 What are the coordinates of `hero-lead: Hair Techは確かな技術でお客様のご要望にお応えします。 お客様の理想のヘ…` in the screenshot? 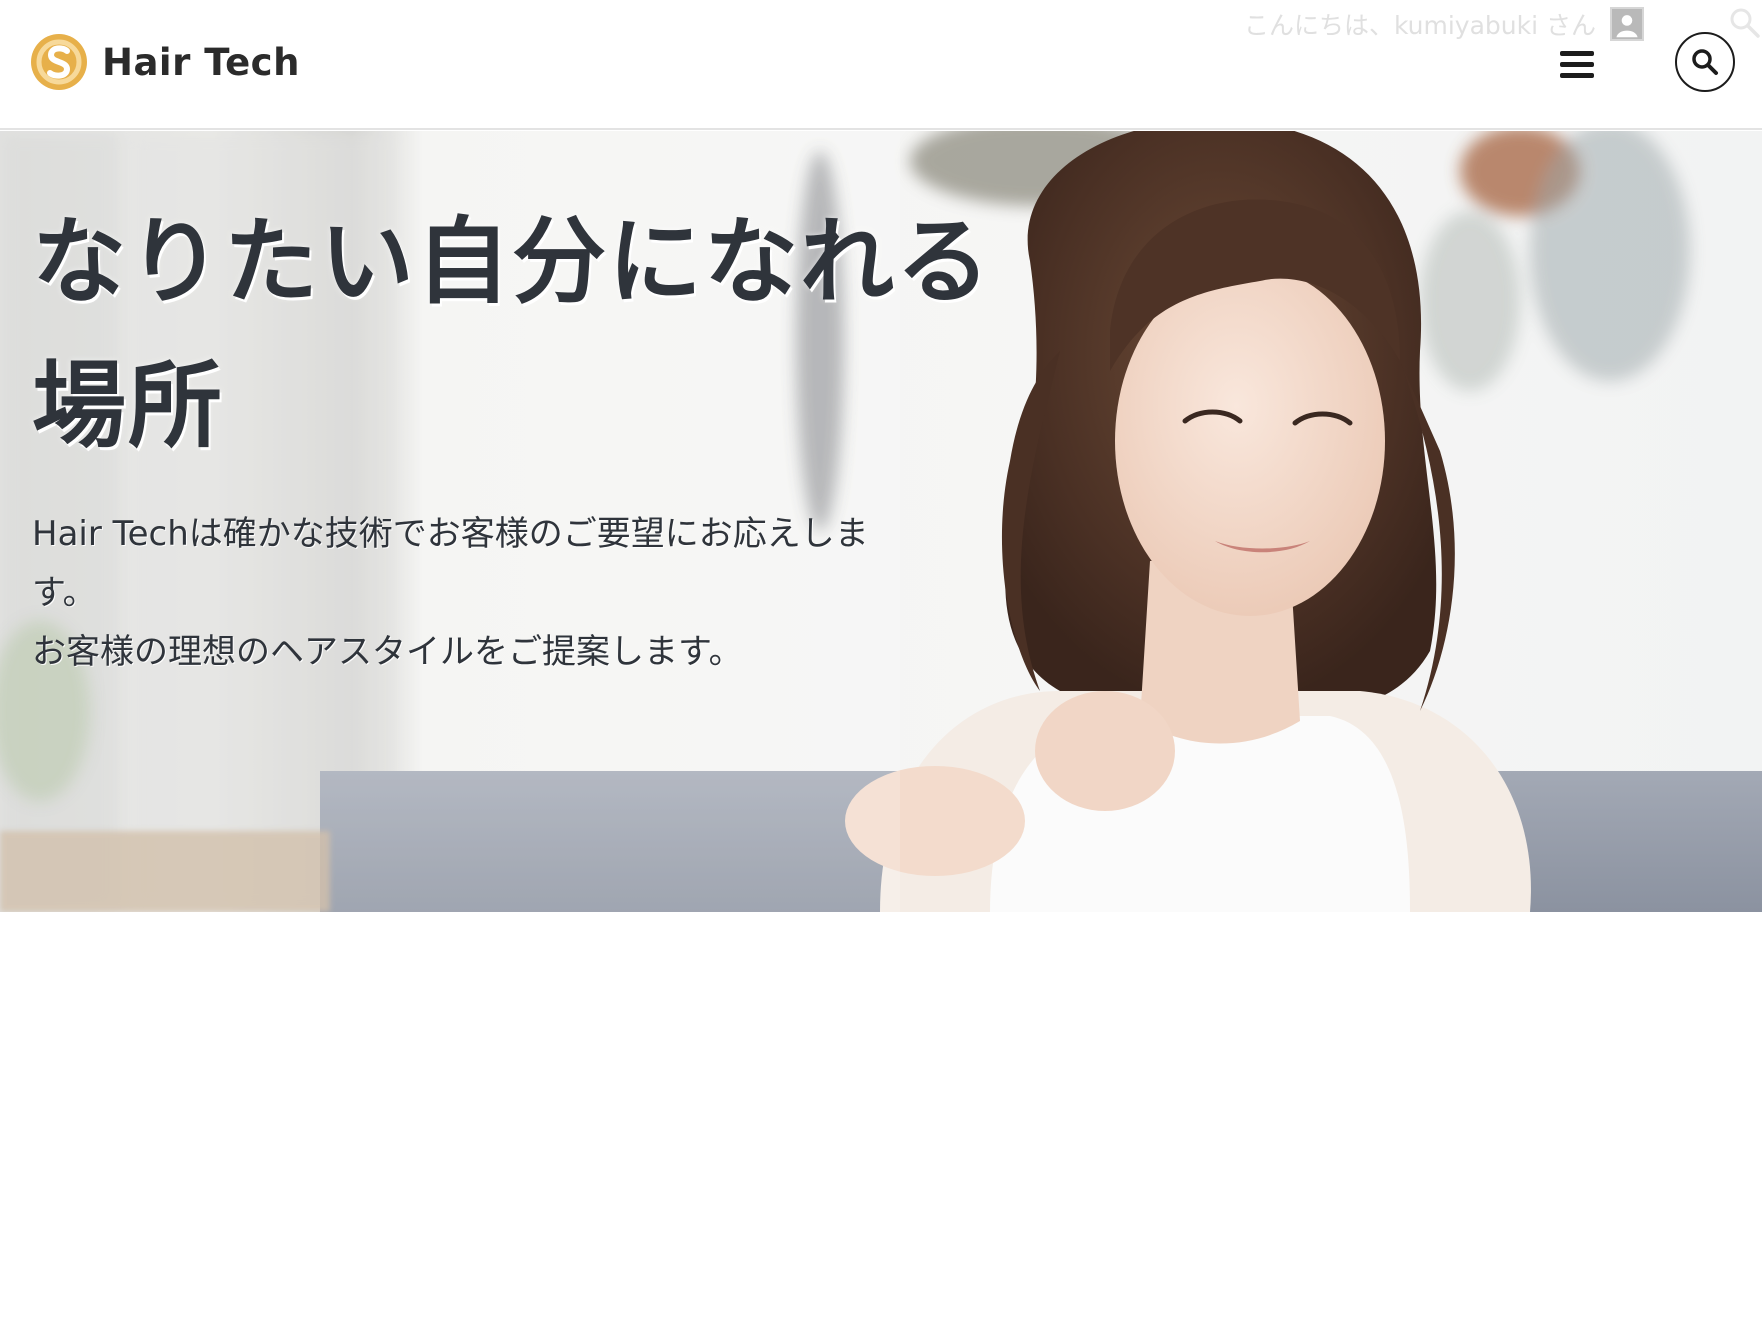 It's located at (452, 593).